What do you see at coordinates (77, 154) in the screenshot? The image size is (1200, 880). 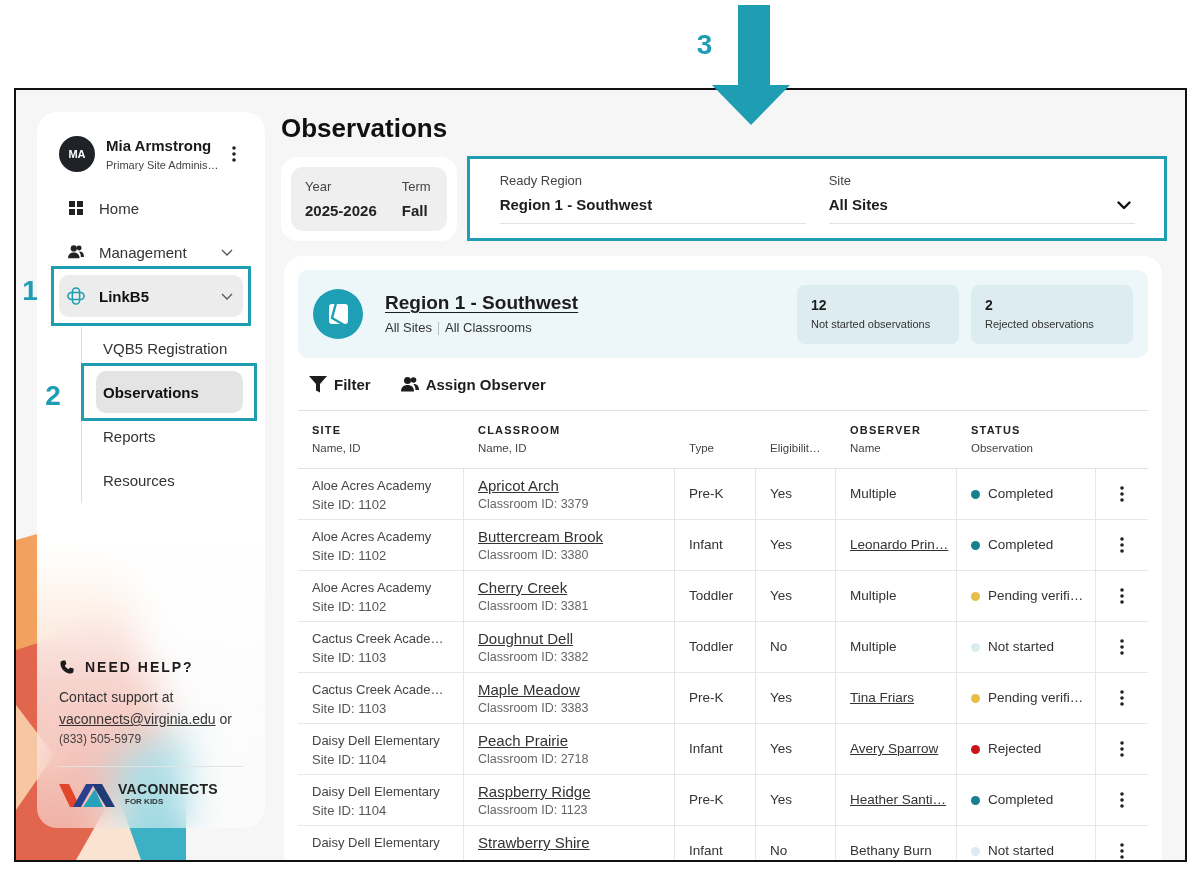 I see `user-avatar: MA` at bounding box center [77, 154].